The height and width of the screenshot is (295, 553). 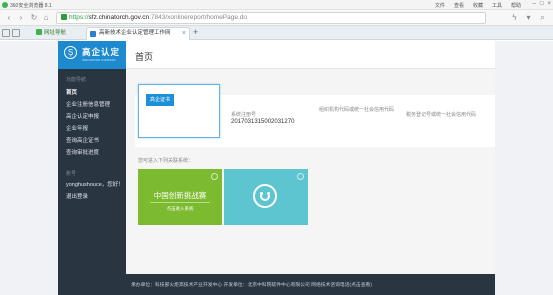 I want to click on smiley-icon, so click(x=265, y=196).